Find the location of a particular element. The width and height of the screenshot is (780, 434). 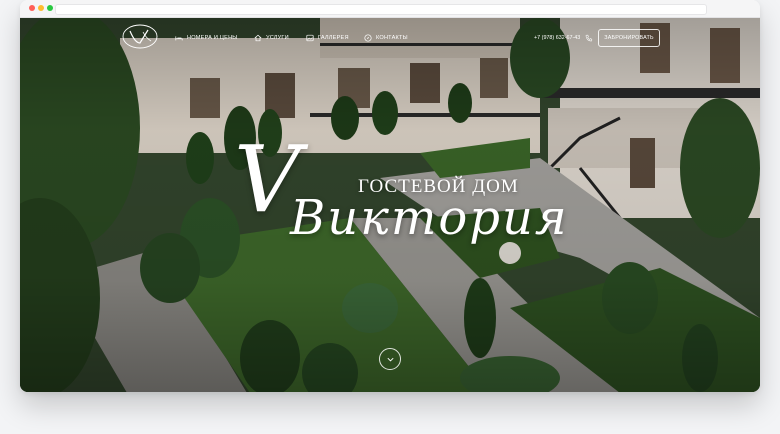

browser-toolbar is located at coordinates (390, 9).